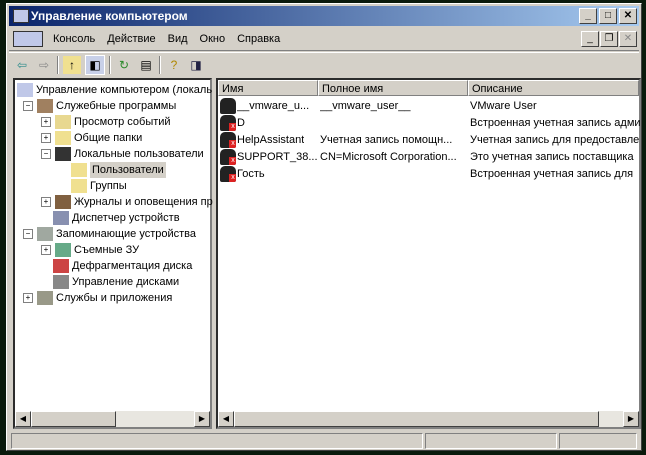 The height and width of the screenshot is (455, 646). I want to click on tree-node: Дефрагментация диска, so click(122, 266).